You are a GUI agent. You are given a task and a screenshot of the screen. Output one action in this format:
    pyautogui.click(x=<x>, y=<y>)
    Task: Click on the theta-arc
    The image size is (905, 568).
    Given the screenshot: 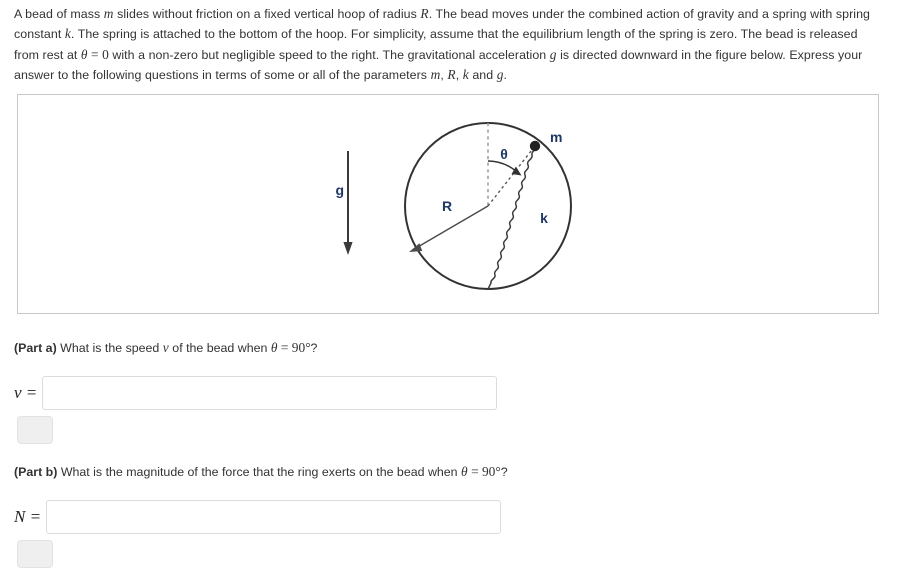 What is the action you would take?
    pyautogui.click(x=502, y=166)
    